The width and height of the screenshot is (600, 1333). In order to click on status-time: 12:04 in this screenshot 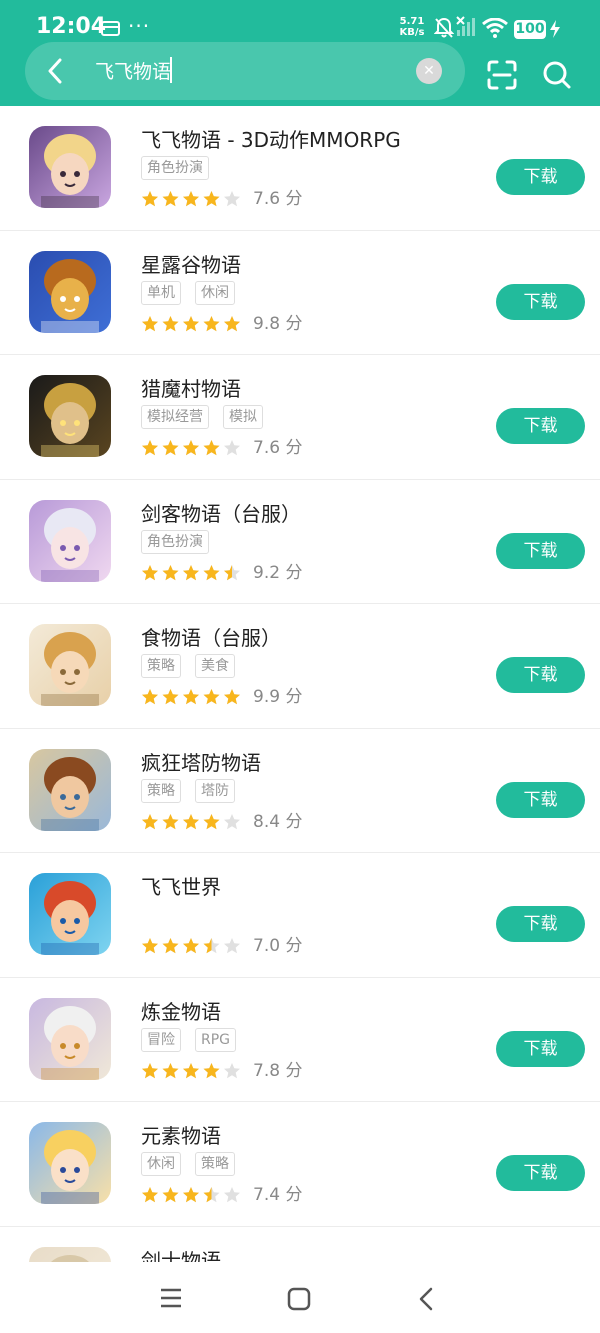, I will do `click(71, 26)`.